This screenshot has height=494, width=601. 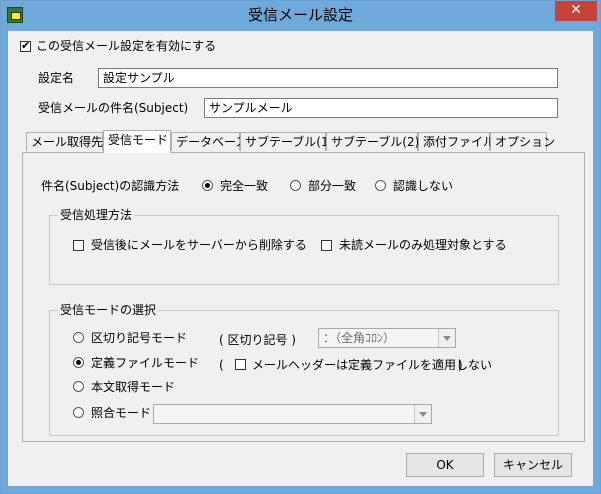 I want to click on window-title: 受信メール設定, so click(x=300, y=15).